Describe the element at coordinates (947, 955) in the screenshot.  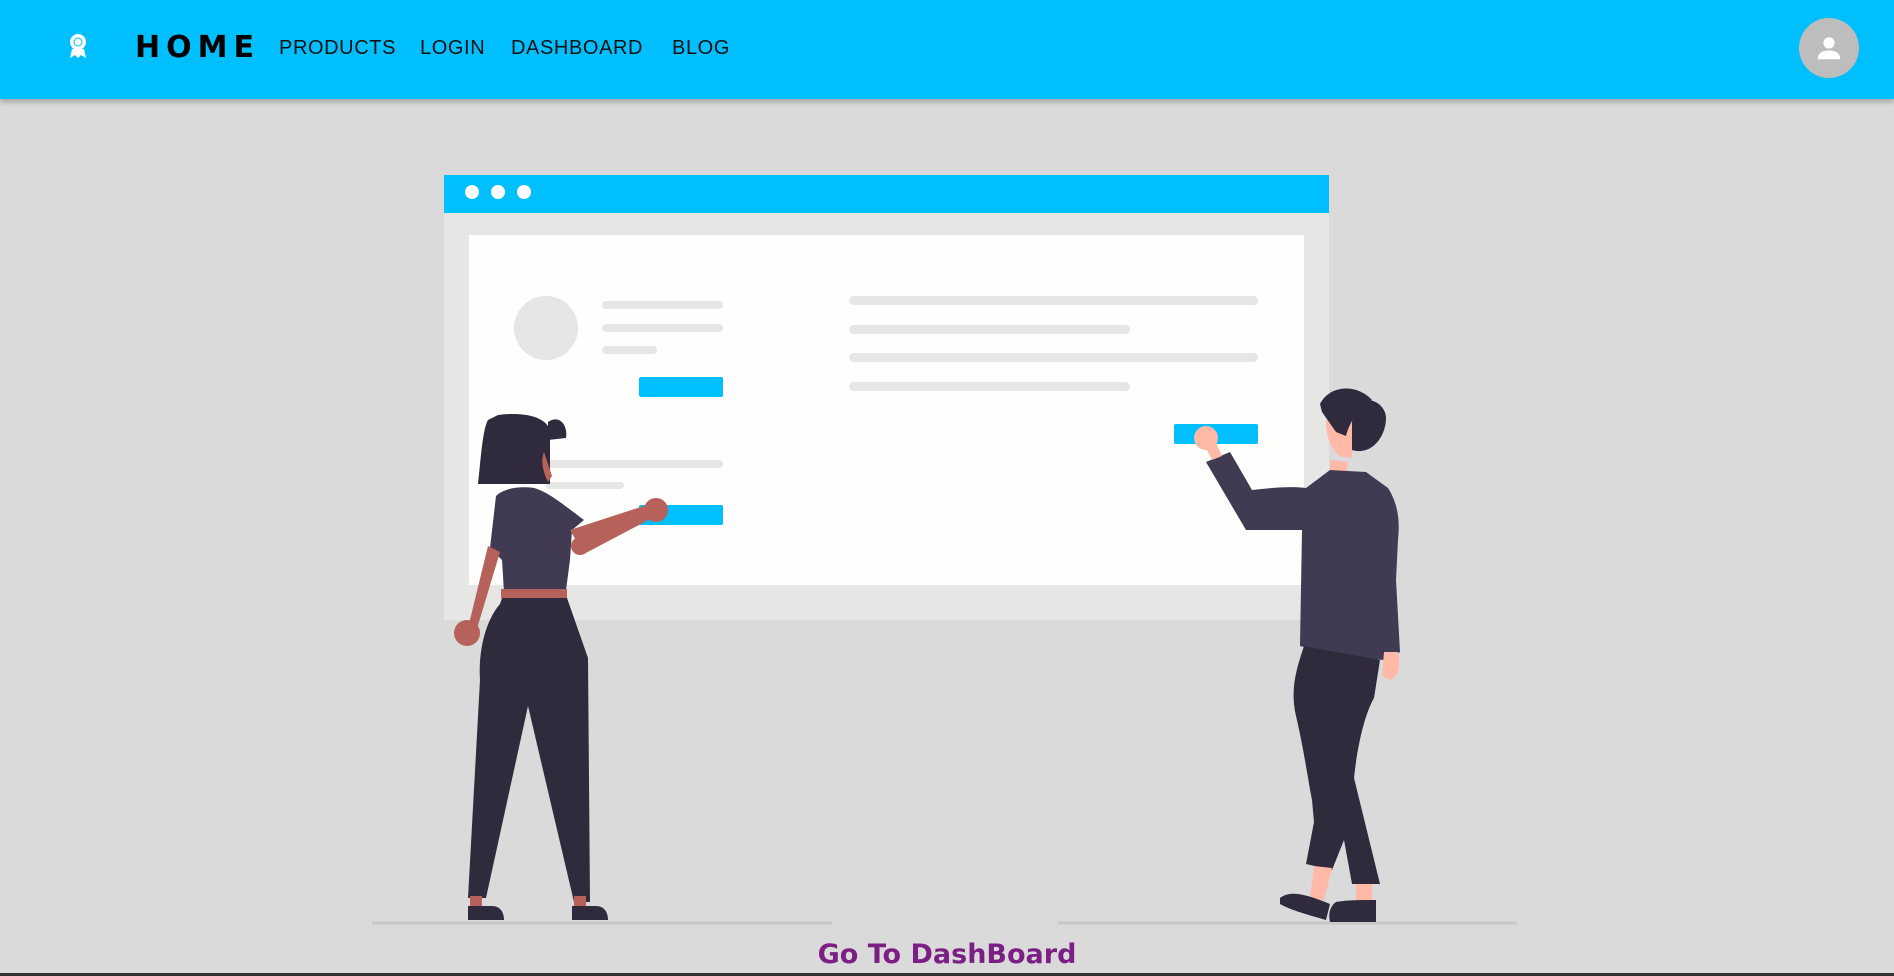
I see `go-to-dashboard-link: Go To DashBoard` at that location.